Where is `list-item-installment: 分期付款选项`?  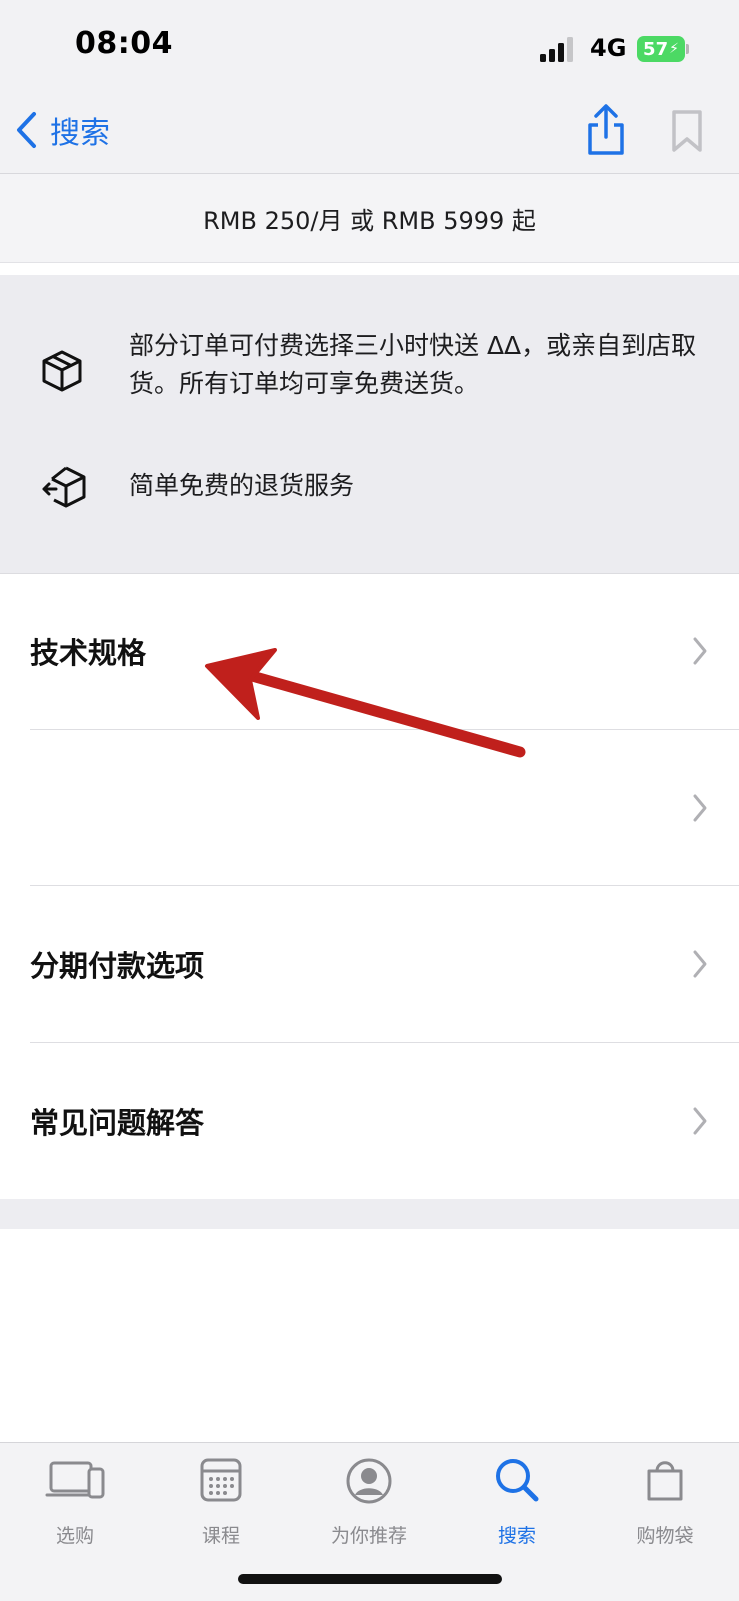 list-item-installment: 分期付款选项 is located at coordinates (369, 964).